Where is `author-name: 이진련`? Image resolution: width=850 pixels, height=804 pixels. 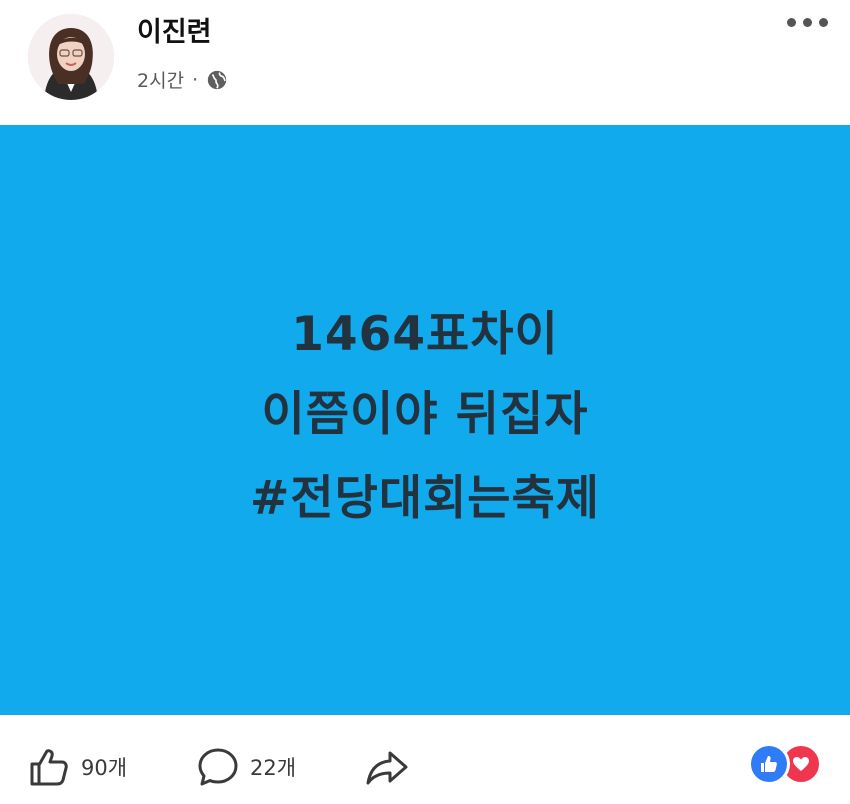
author-name: 이진련 is located at coordinates (174, 29).